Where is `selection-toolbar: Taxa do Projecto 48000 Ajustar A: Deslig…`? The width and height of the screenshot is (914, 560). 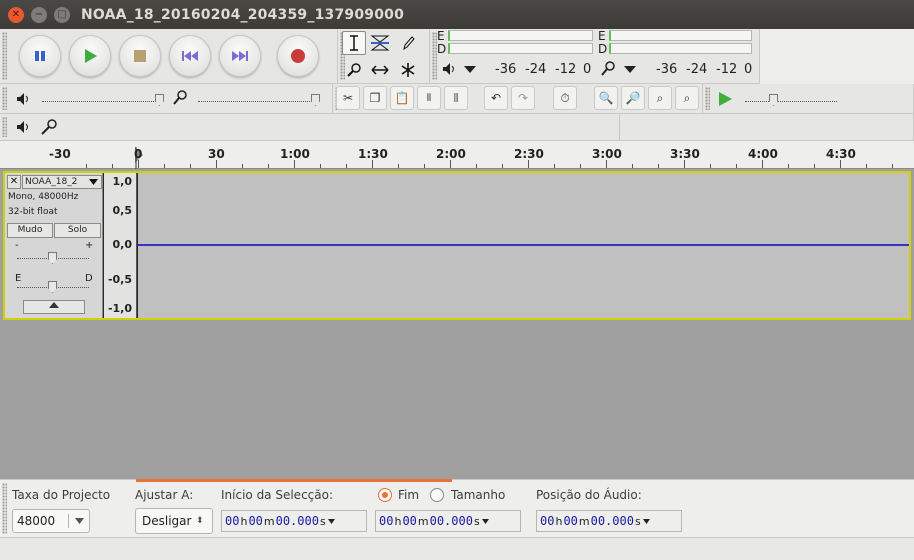
selection-toolbar: Taxa do Projecto 48000 Ajustar A: Deslig… is located at coordinates (457, 508).